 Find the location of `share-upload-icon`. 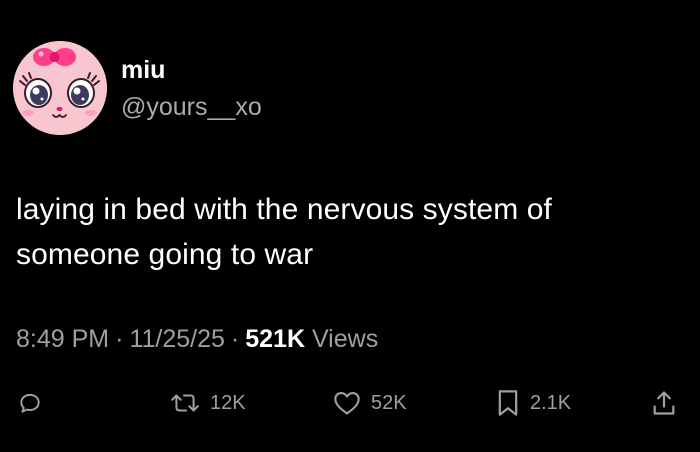

share-upload-icon is located at coordinates (664, 403).